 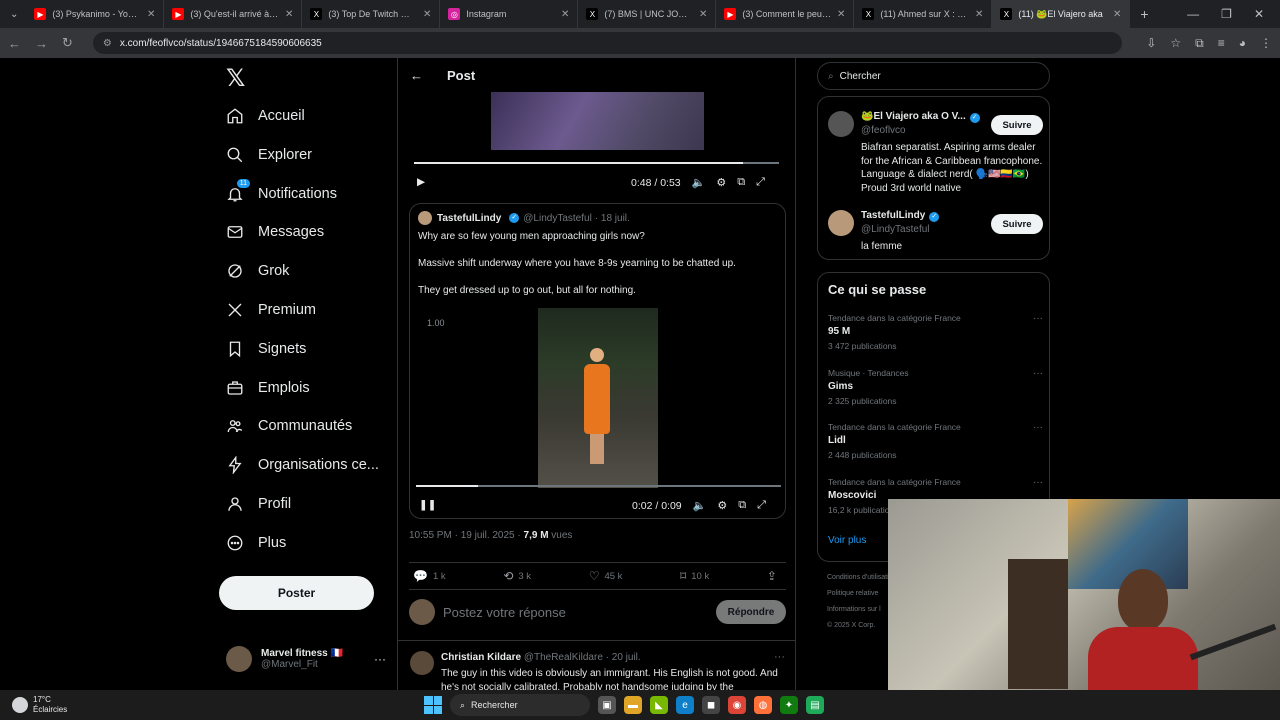 What do you see at coordinates (269, 155) in the screenshot?
I see `sidebar-item-explorer: Explorer` at bounding box center [269, 155].